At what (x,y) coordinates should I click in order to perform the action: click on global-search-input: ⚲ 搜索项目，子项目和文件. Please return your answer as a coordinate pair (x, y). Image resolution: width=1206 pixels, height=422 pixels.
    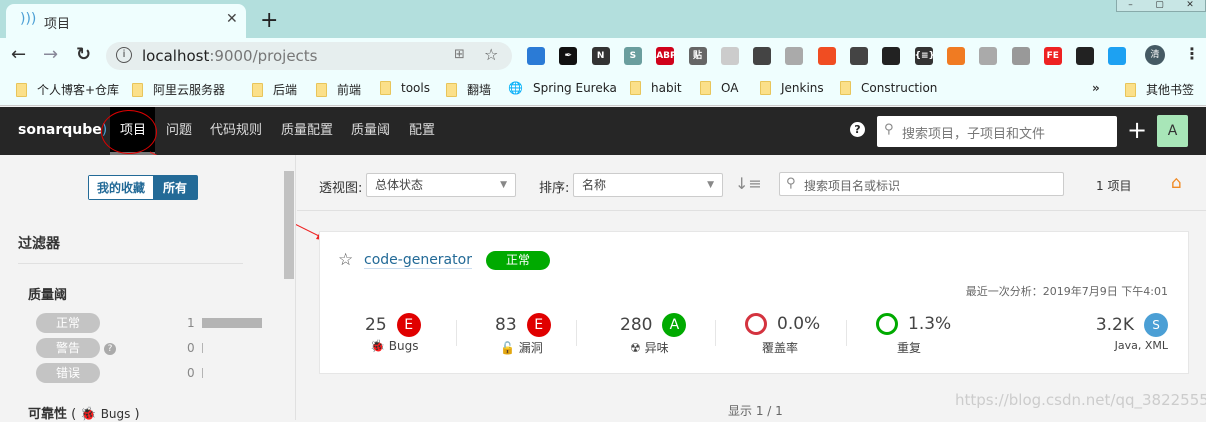
    Looking at the image, I should click on (997, 131).